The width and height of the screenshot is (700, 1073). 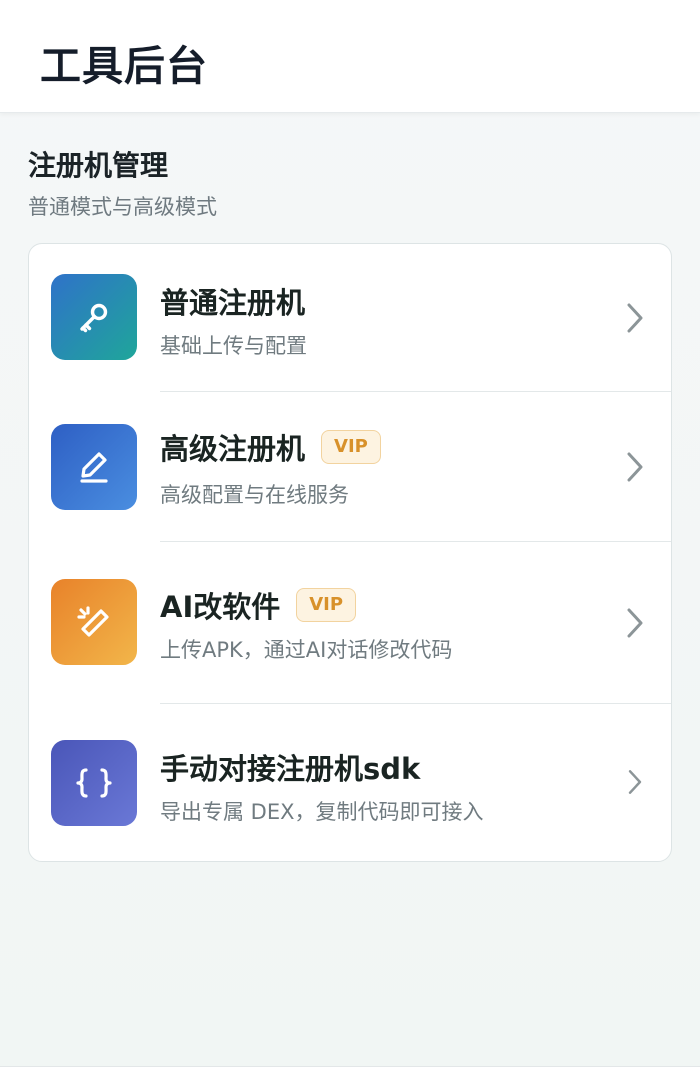 I want to click on page-title: 工具后台, so click(x=124, y=66).